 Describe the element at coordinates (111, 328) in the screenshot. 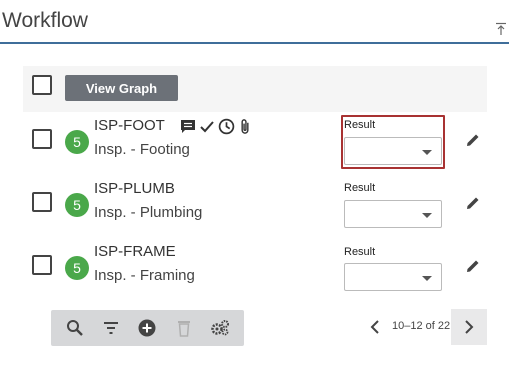

I see `filter-icon` at that location.